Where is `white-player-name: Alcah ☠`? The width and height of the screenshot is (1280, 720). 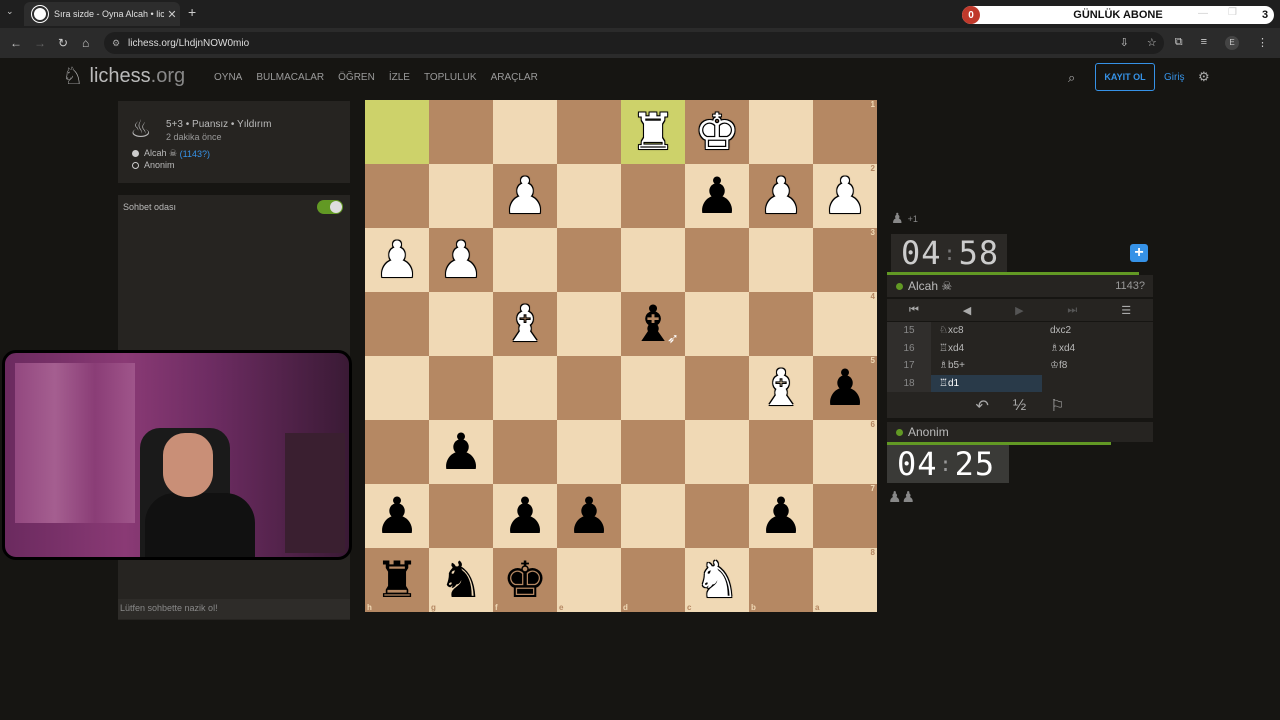
white-player-name: Alcah ☠ is located at coordinates (160, 153).